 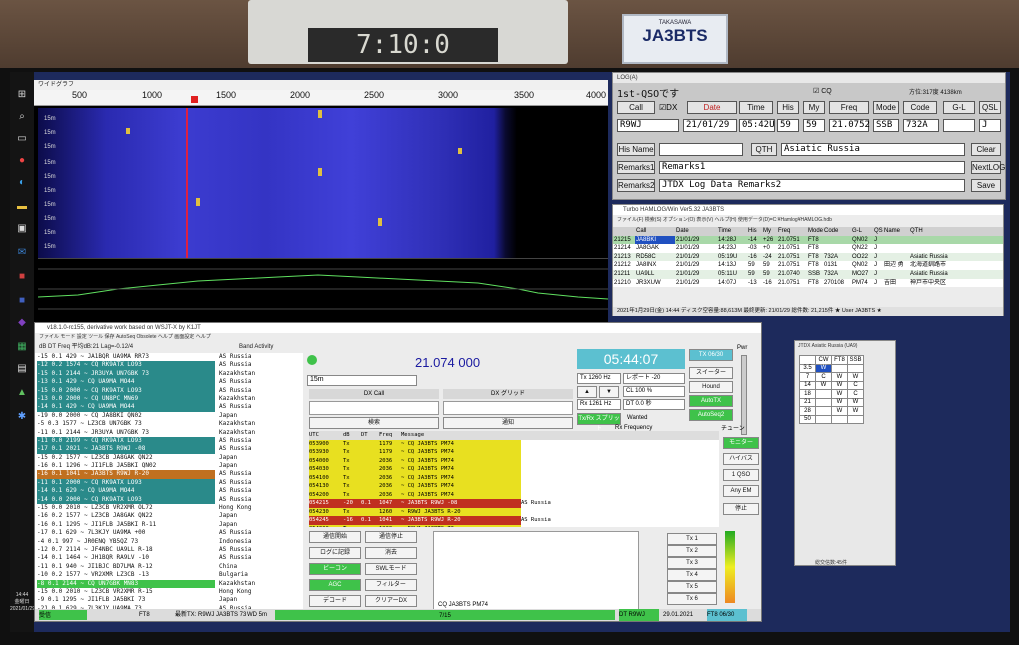 I want to click on one-qso-button: 1 QSO, so click(x=741, y=475).